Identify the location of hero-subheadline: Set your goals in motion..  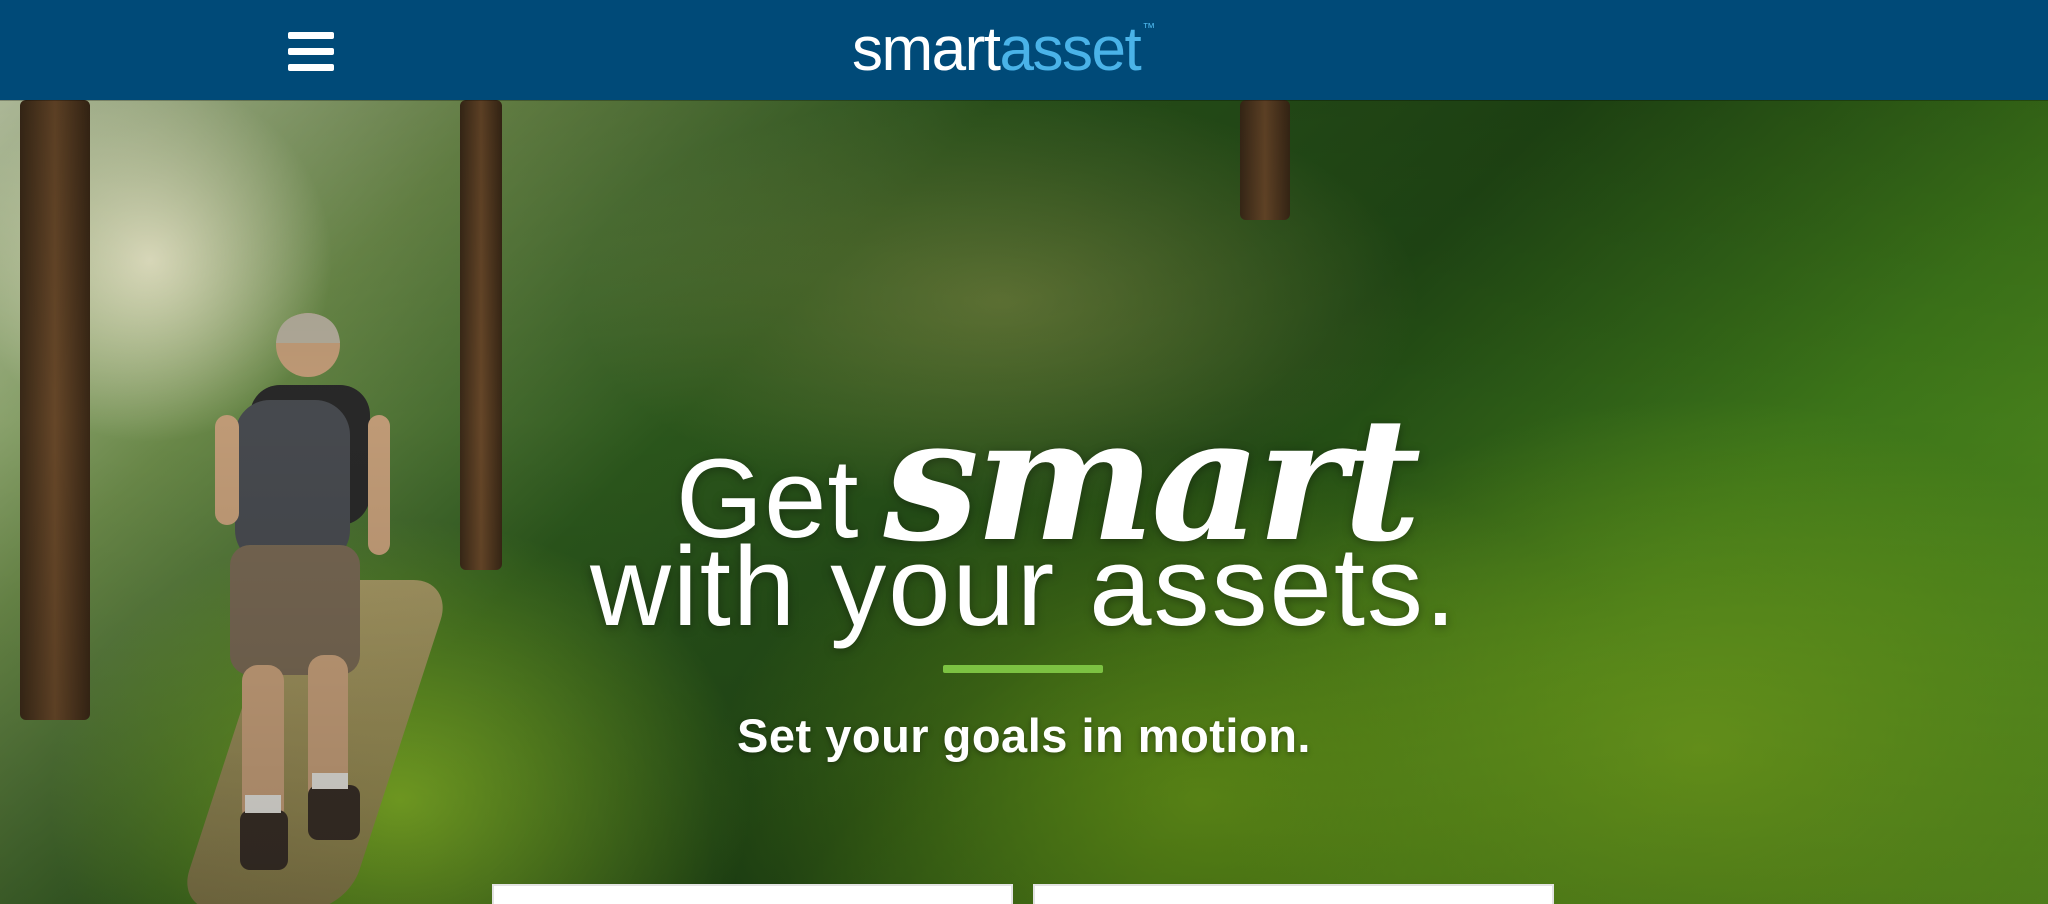
(1024, 735).